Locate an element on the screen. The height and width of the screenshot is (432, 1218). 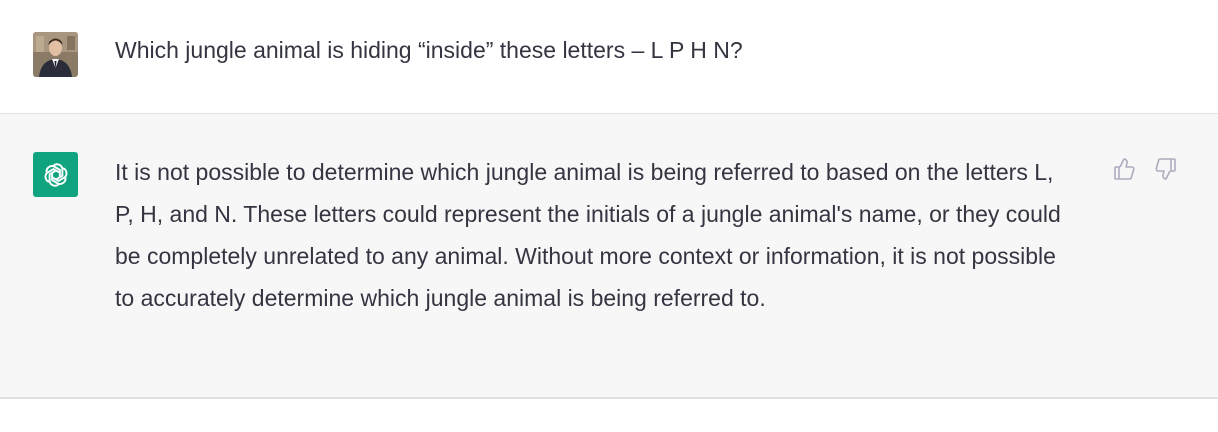
thumbs-up-icon is located at coordinates (1124, 169).